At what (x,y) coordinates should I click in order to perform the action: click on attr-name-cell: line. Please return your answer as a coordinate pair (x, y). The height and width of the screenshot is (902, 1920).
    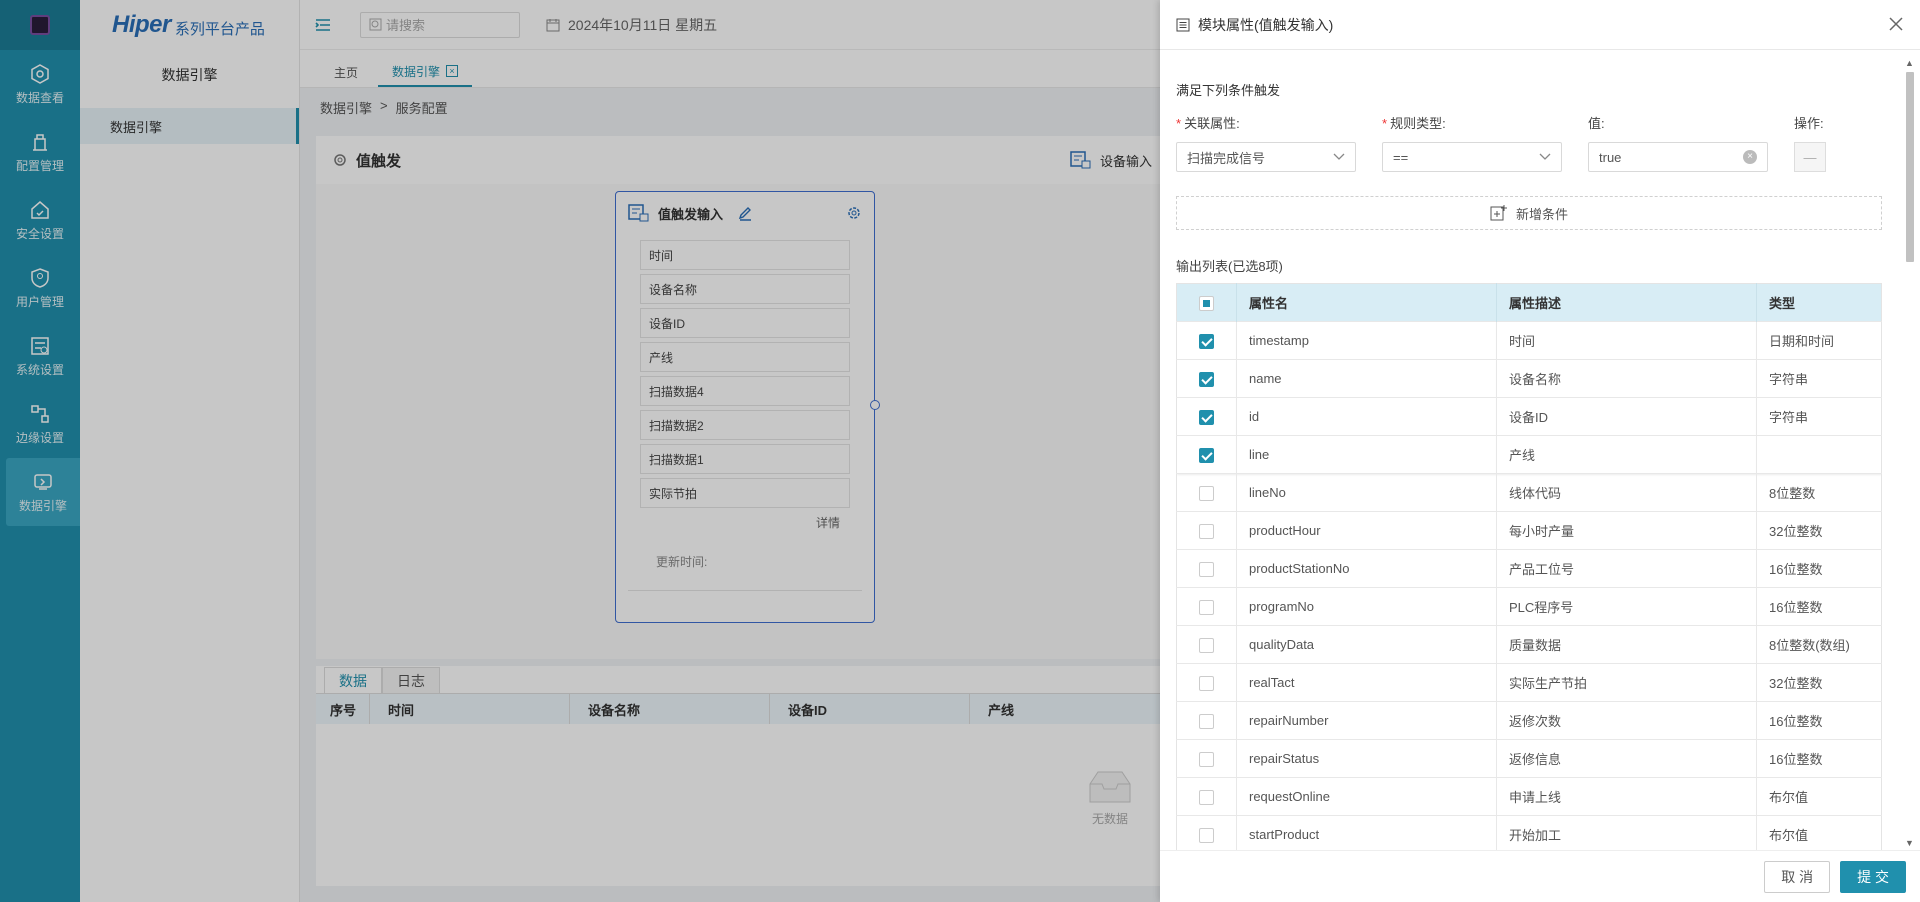
    Looking at the image, I should click on (1366, 454).